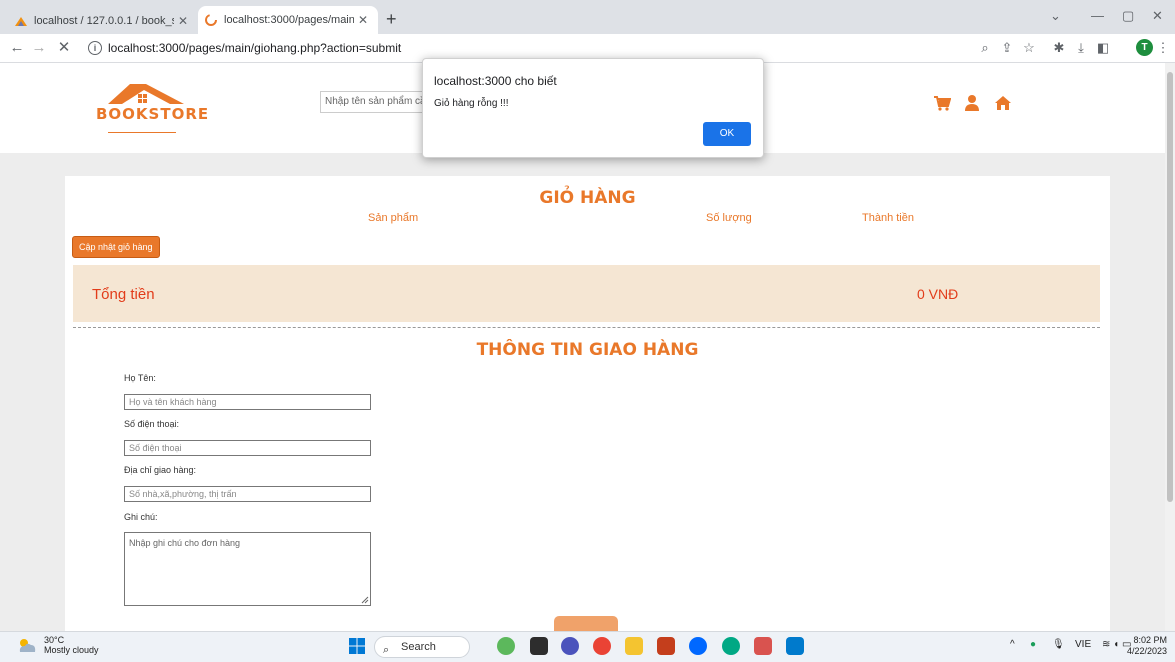 This screenshot has width=1175, height=662. I want to click on zalo-app-icon, so click(698, 646).